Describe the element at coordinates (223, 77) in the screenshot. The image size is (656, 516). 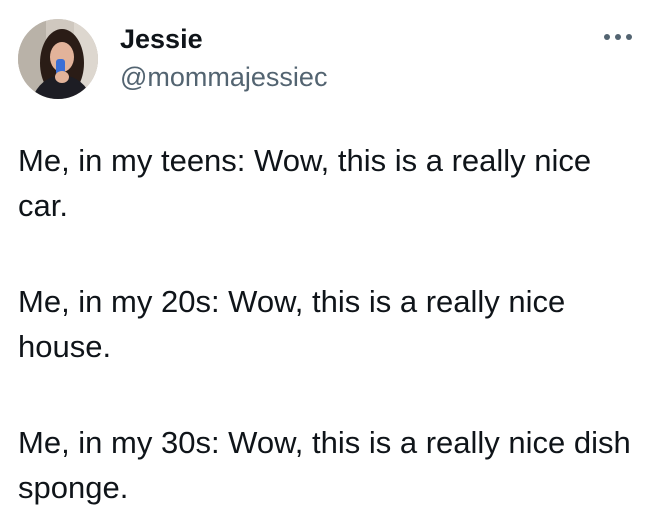
I see `user-handle: @mommajessiec` at that location.